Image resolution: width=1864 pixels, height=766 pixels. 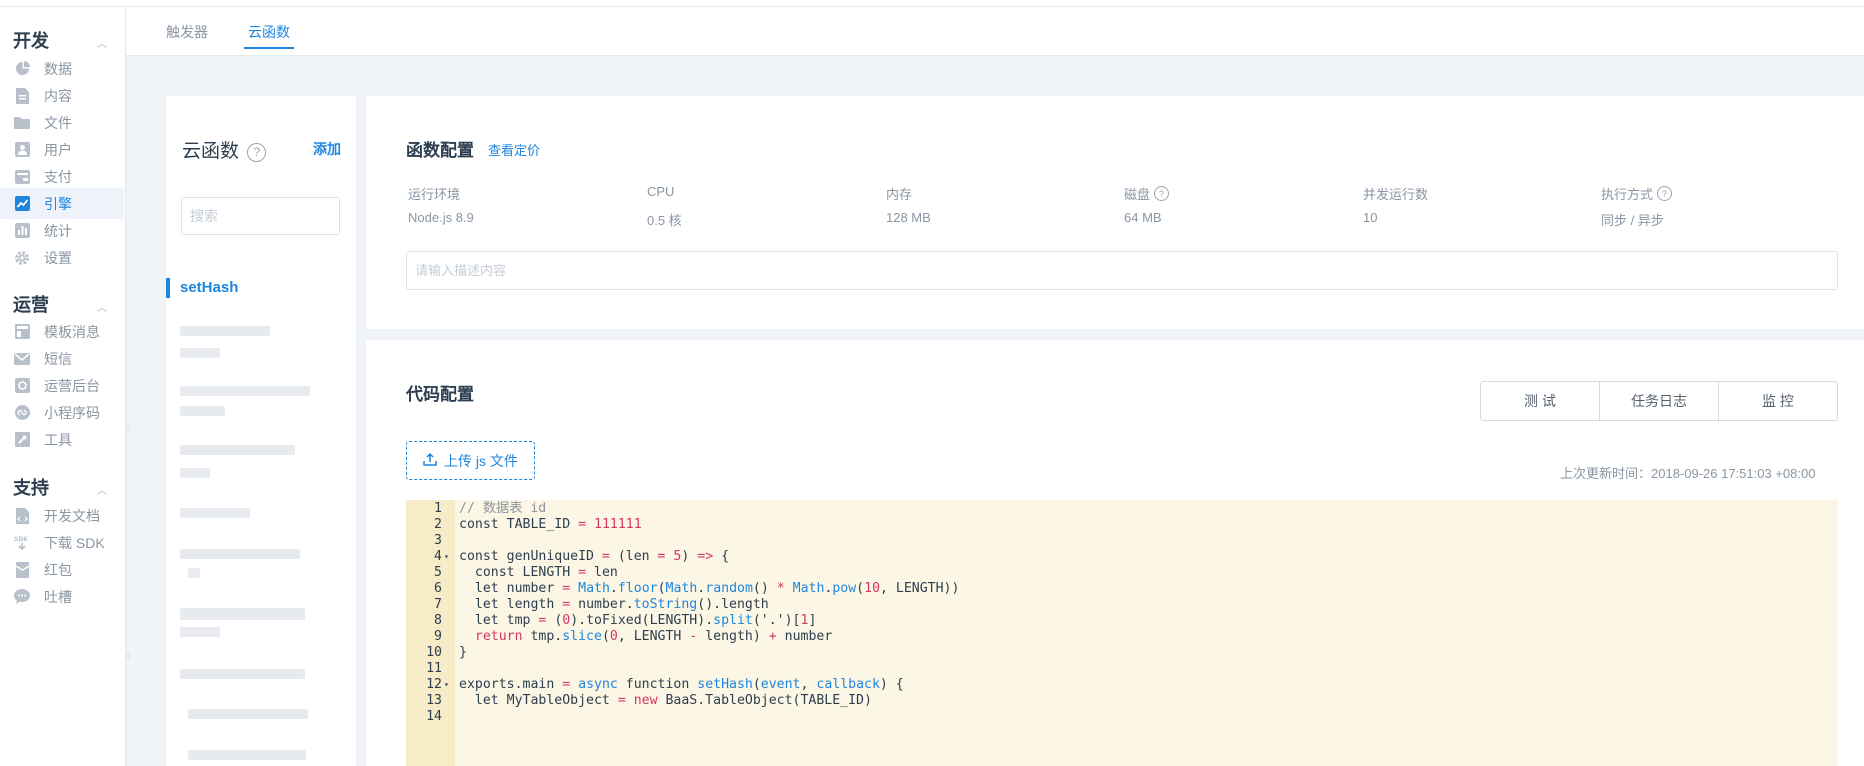 I want to click on sidebar-item-label: 引擎, so click(x=58, y=203).